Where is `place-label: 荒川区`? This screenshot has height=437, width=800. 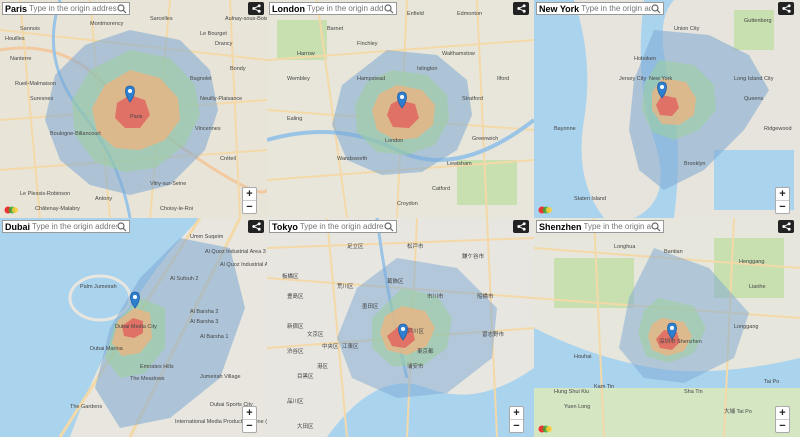
place-label: 荒川区 is located at coordinates (345, 286).